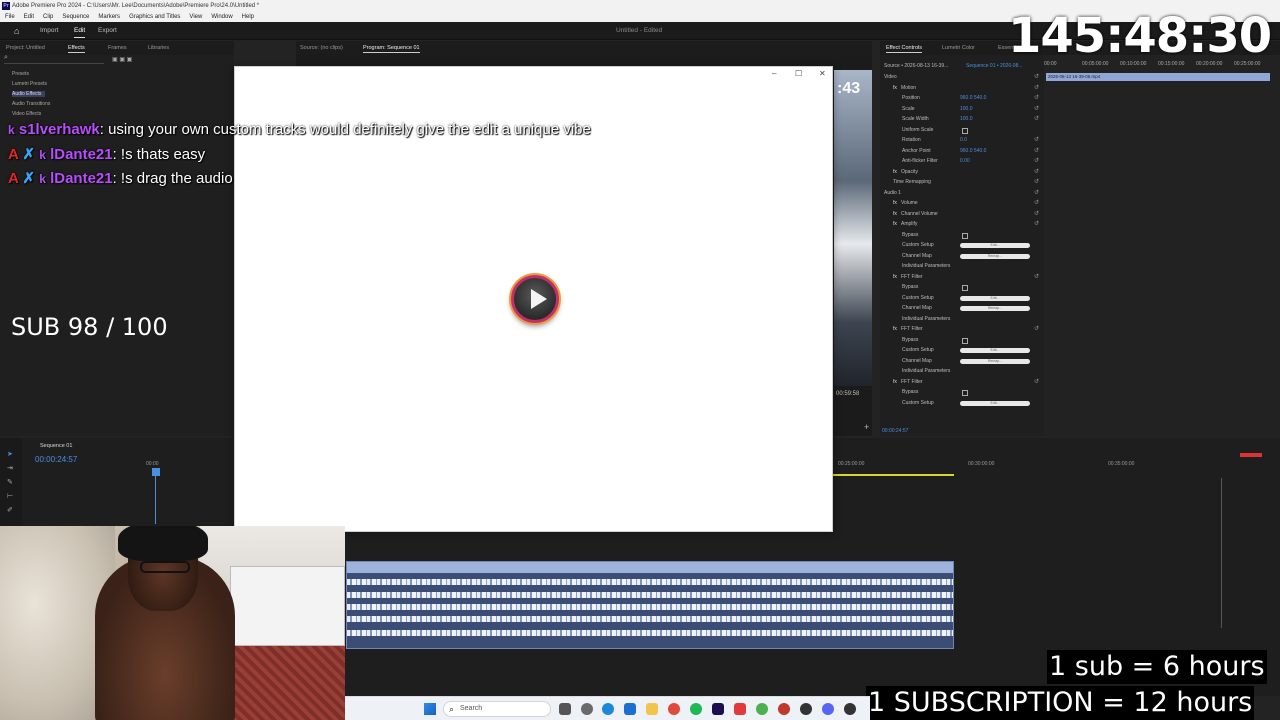 This screenshot has width=1280, height=720. Describe the element at coordinates (430, 709) in the screenshot. I see `windows-start-icon` at that location.